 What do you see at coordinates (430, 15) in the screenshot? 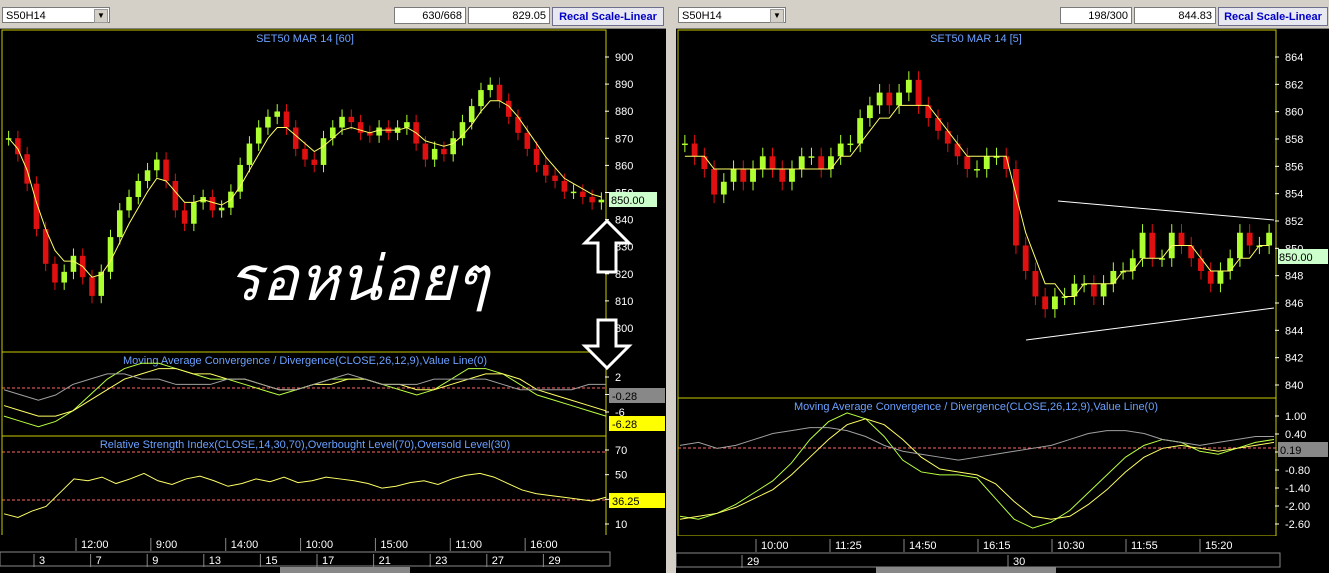
I see `left-bars-info: 630/668` at bounding box center [430, 15].